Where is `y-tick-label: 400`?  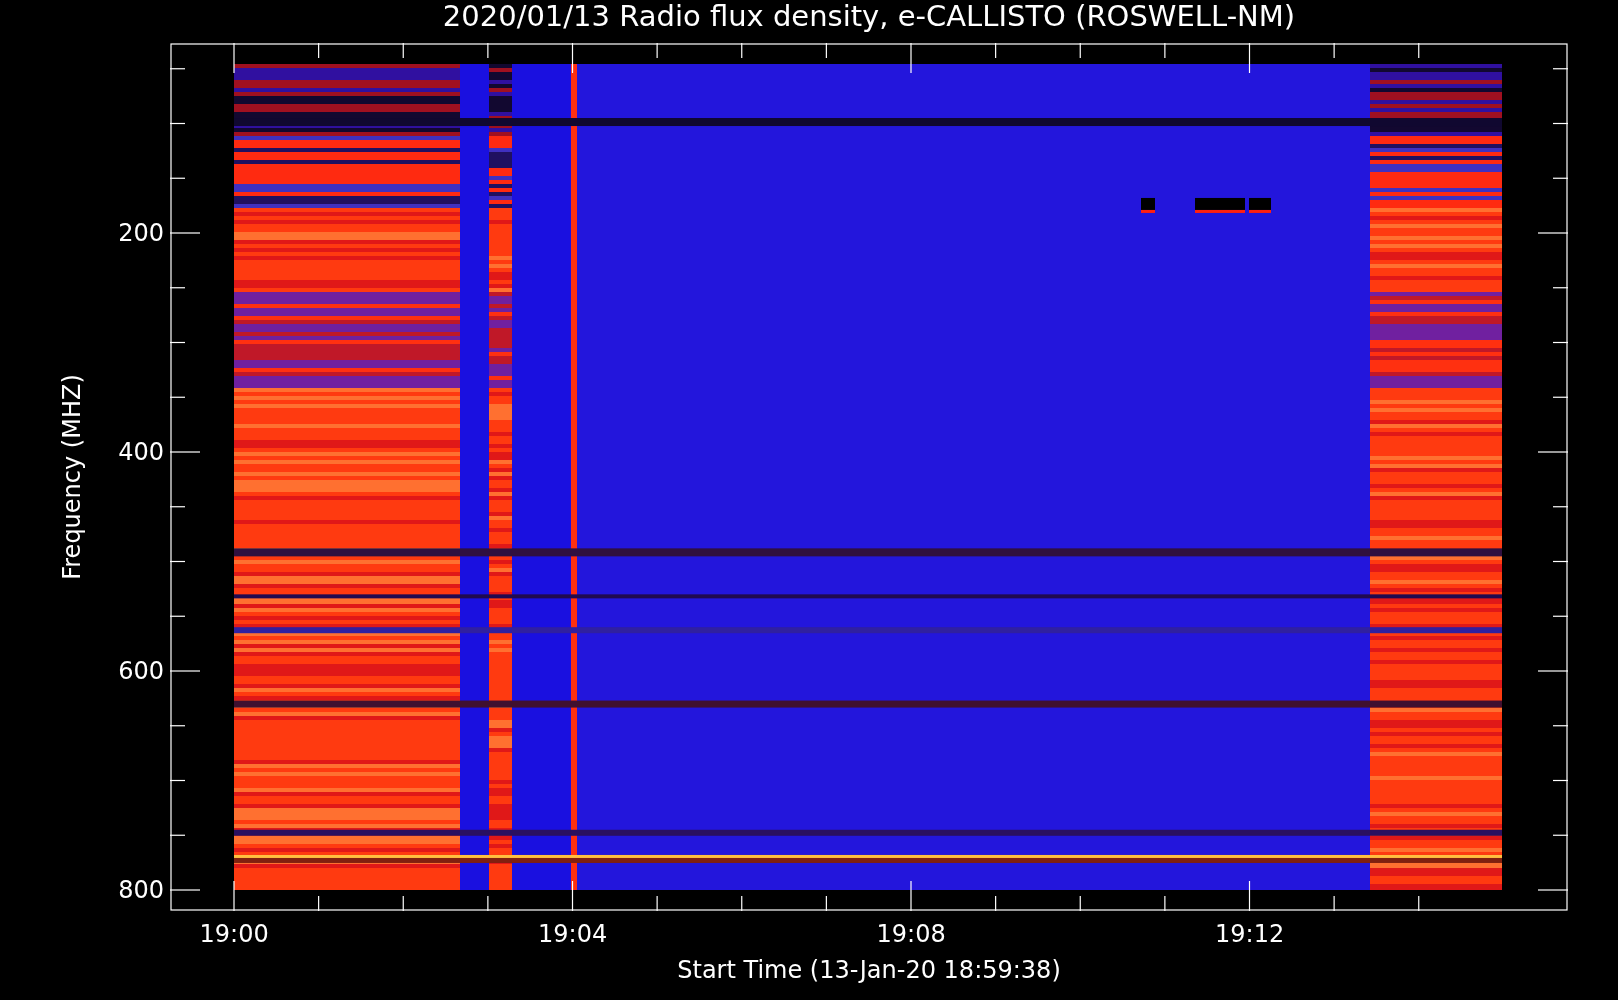 y-tick-label: 400 is located at coordinates (141, 452).